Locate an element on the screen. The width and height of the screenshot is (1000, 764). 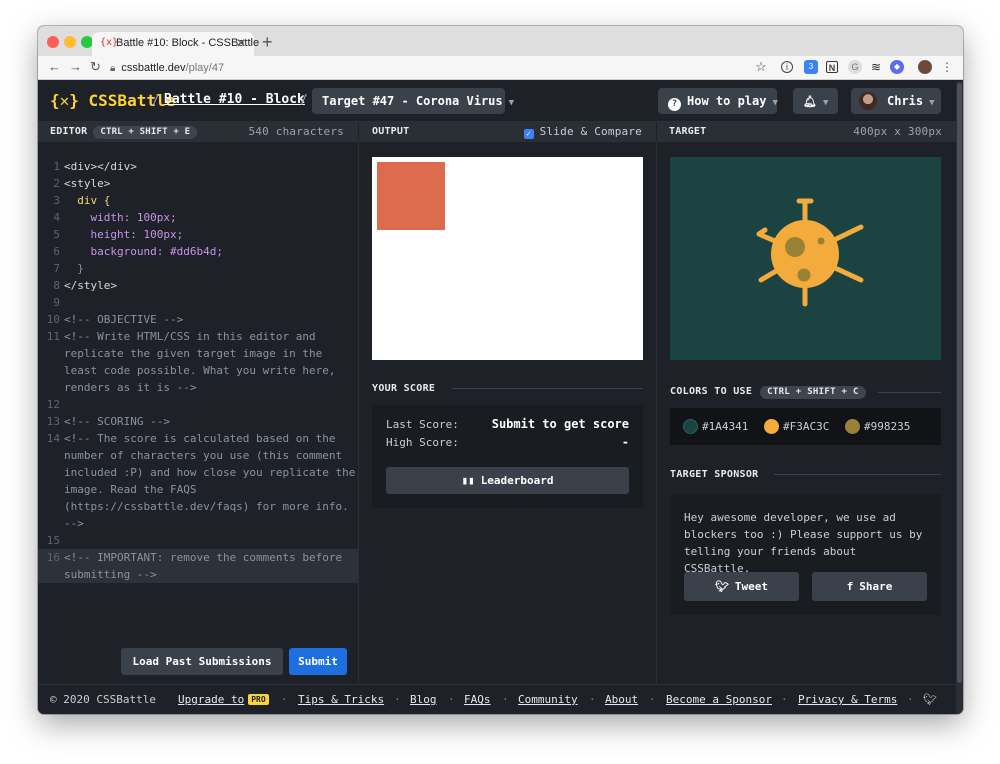
color-swatch: #F3AC3C is located at coordinates (796, 426).